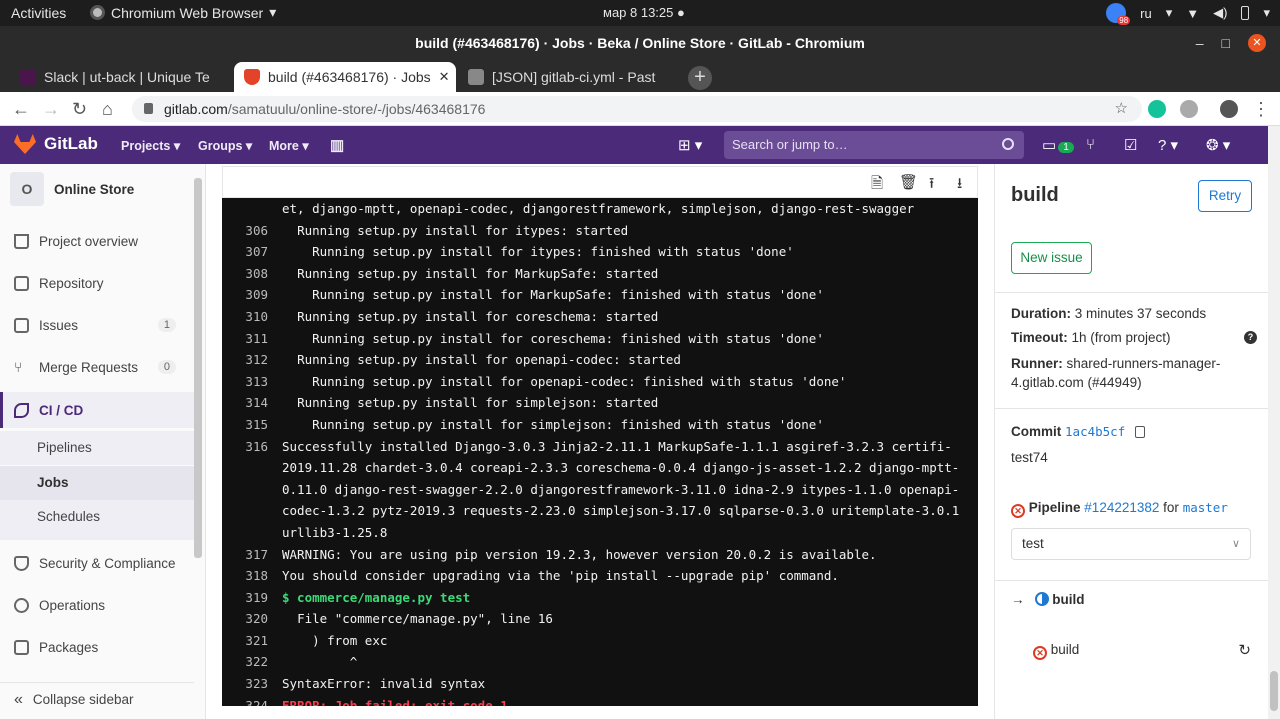 This screenshot has height=719, width=1280. What do you see at coordinates (569, 77) in the screenshot?
I see `tab-json: [JSON] gitlab-ci.yml - Past` at bounding box center [569, 77].